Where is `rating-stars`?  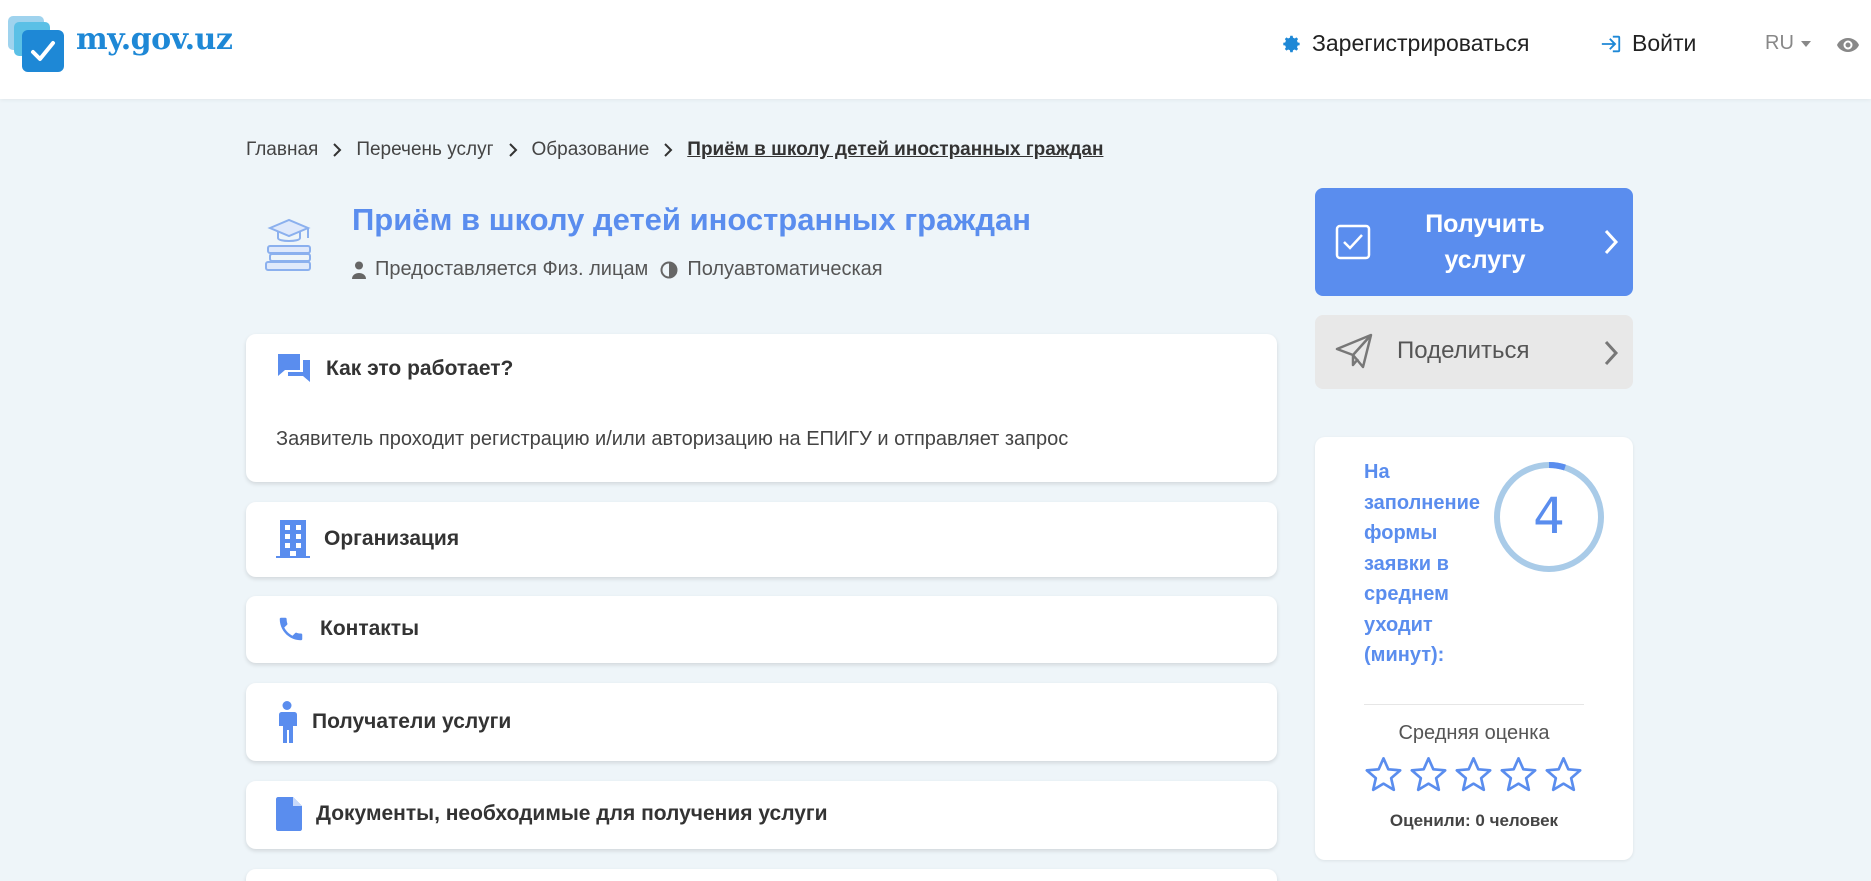 rating-stars is located at coordinates (1475, 775).